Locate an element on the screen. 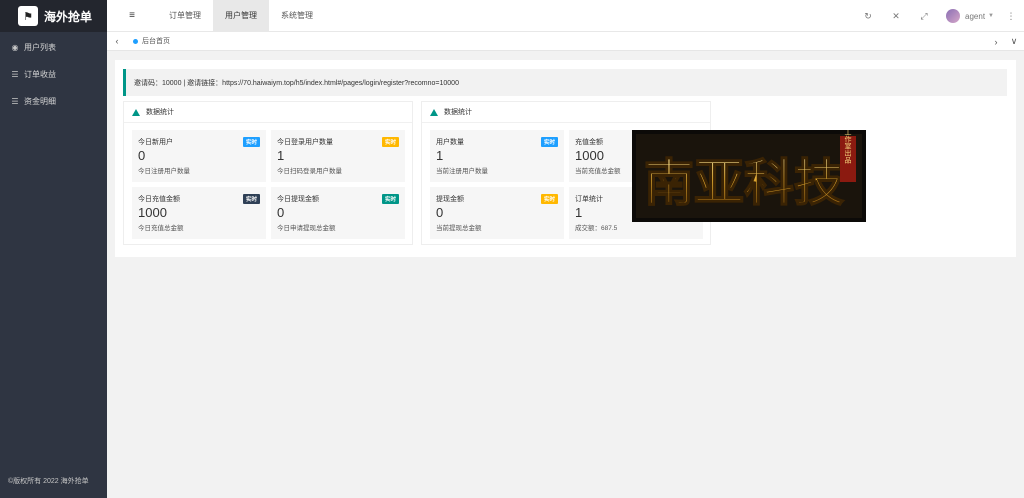 This screenshot has height=498, width=1024. active-dot-icon is located at coordinates (135, 41).